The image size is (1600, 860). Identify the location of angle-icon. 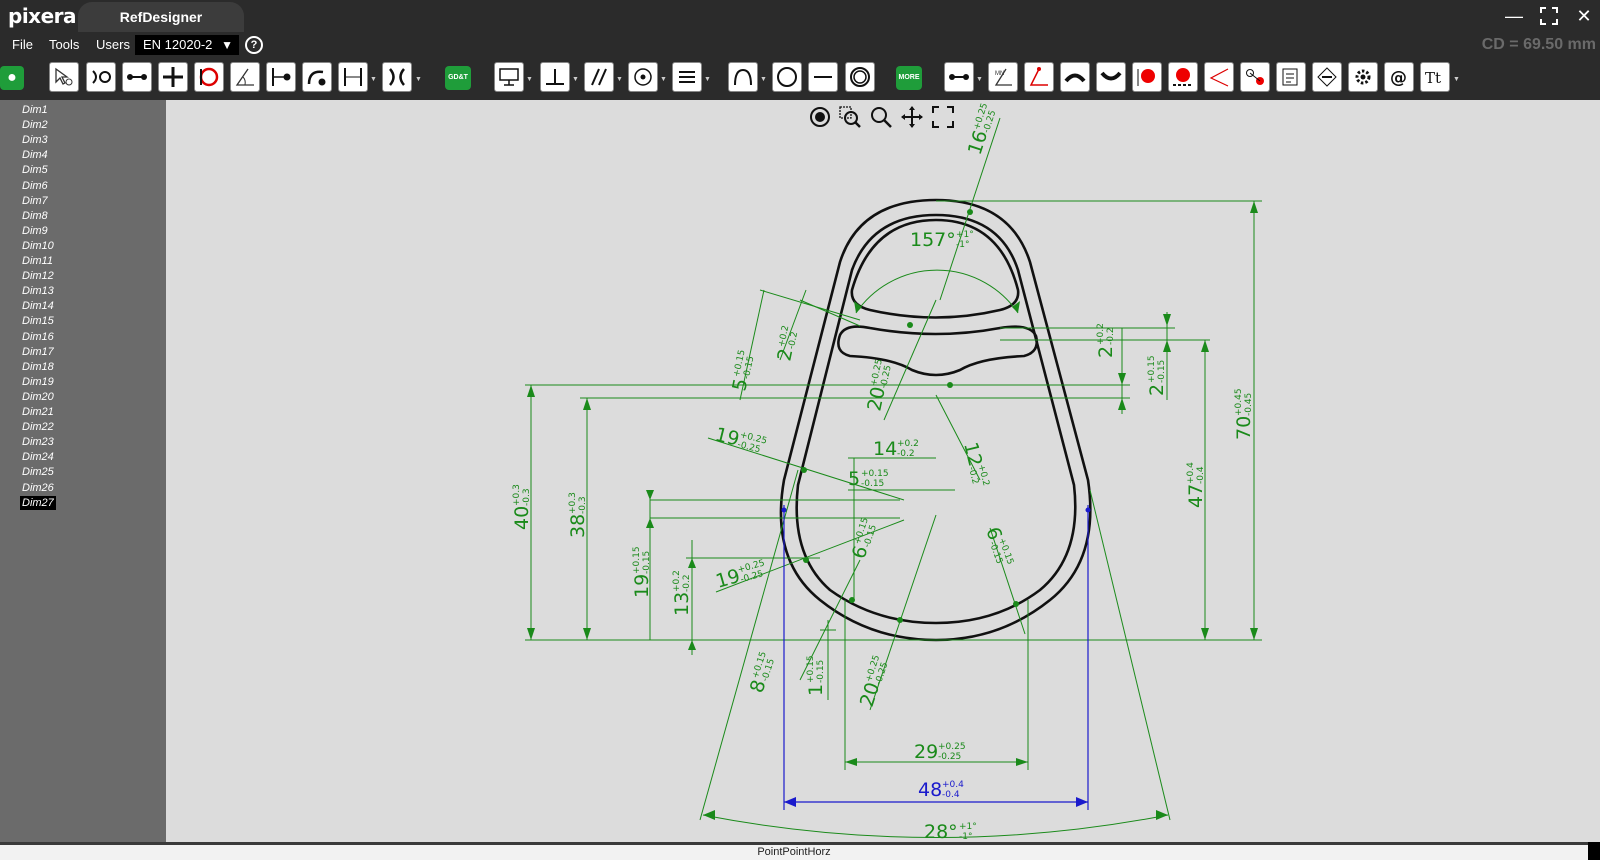
(245, 77).